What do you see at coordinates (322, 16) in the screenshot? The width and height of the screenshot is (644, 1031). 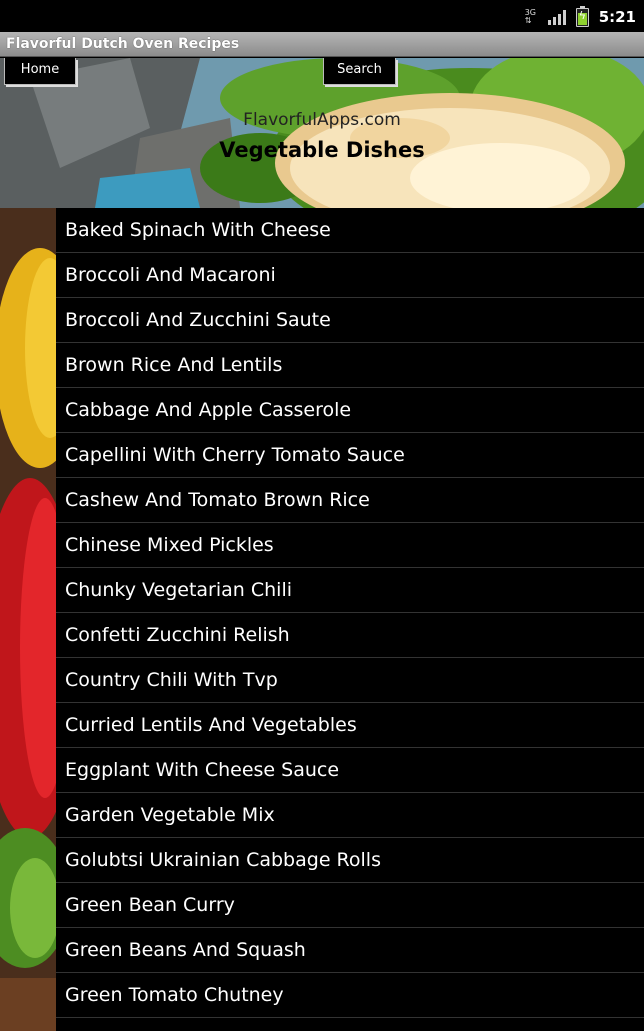 I see `status-bar: 3G ⇅ ϟ 5:21` at bounding box center [322, 16].